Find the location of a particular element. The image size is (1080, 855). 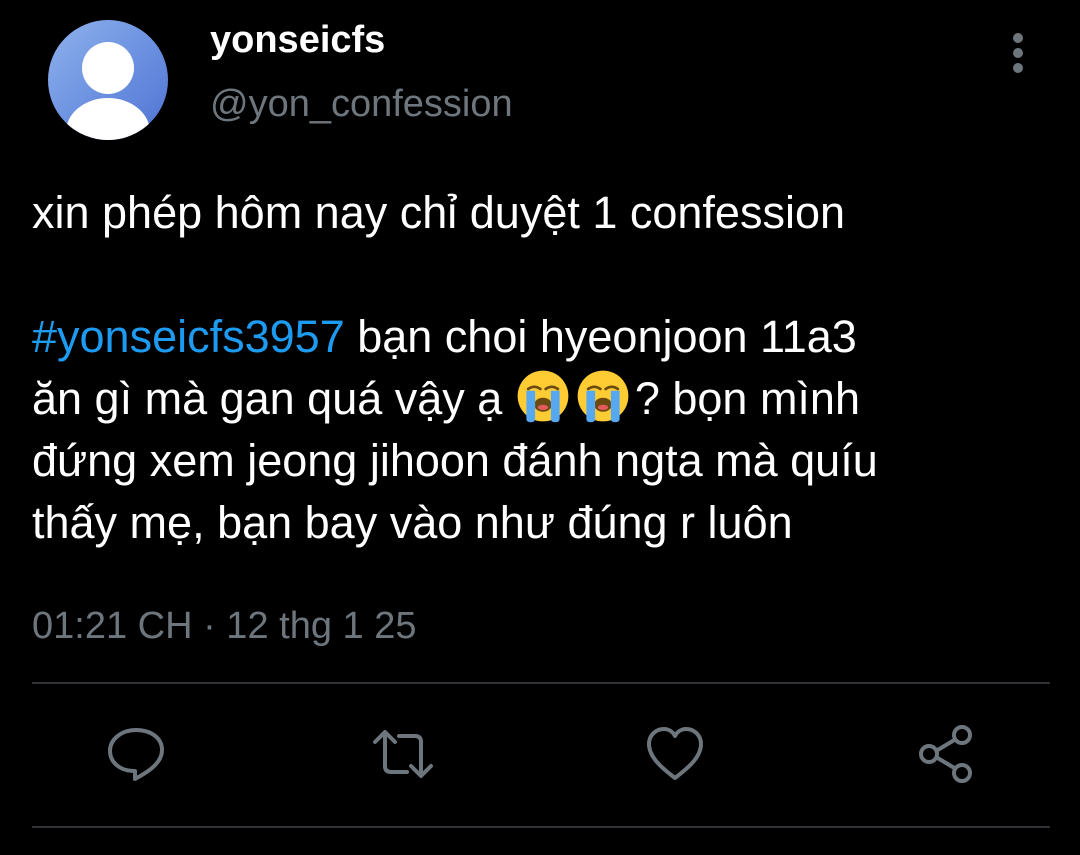

avatar is located at coordinates (108, 80).